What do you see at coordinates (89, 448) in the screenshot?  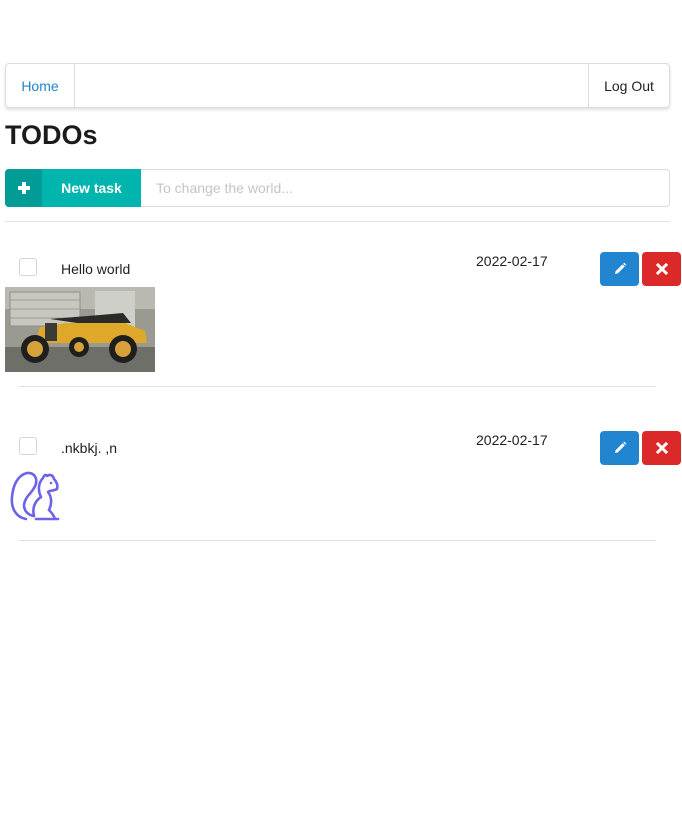 I see `todo-text: .nkbkj. ,n` at bounding box center [89, 448].